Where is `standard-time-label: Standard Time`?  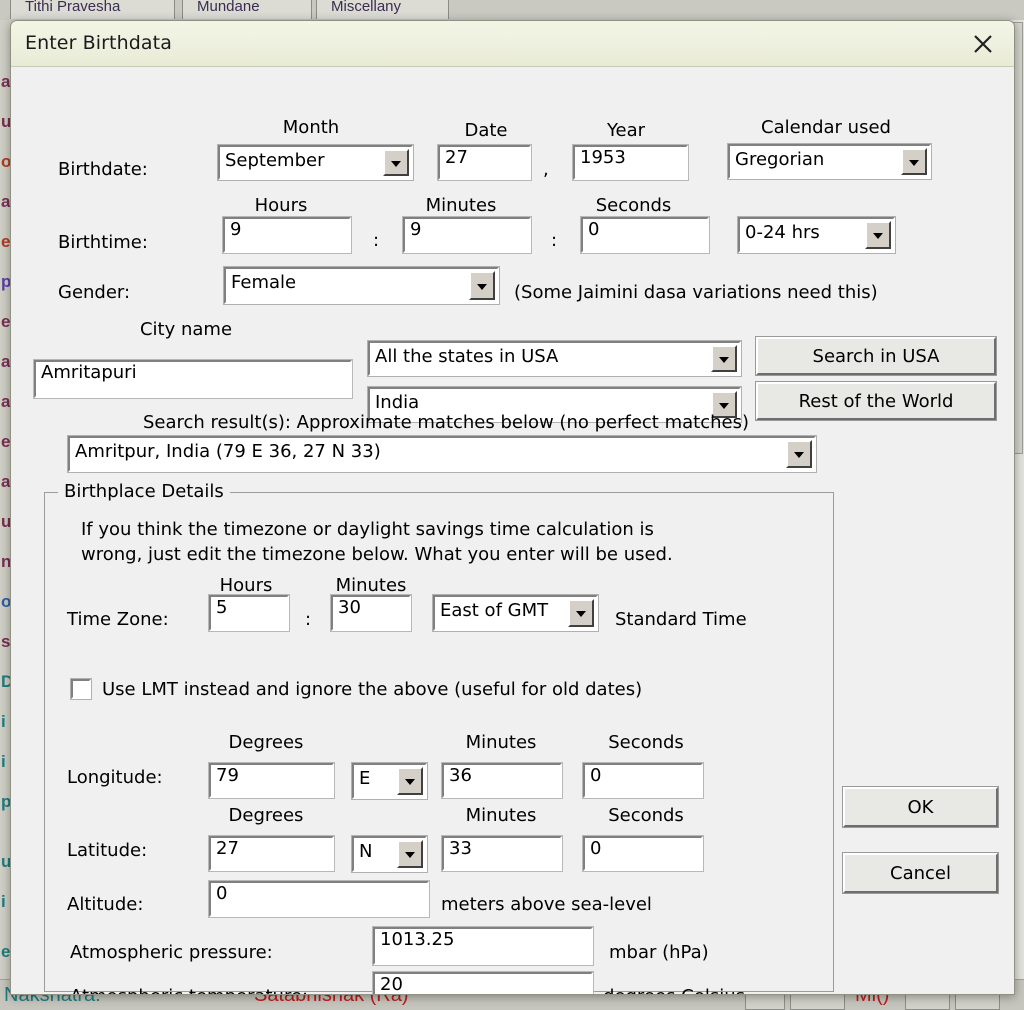 standard-time-label: Standard Time is located at coordinates (681, 619).